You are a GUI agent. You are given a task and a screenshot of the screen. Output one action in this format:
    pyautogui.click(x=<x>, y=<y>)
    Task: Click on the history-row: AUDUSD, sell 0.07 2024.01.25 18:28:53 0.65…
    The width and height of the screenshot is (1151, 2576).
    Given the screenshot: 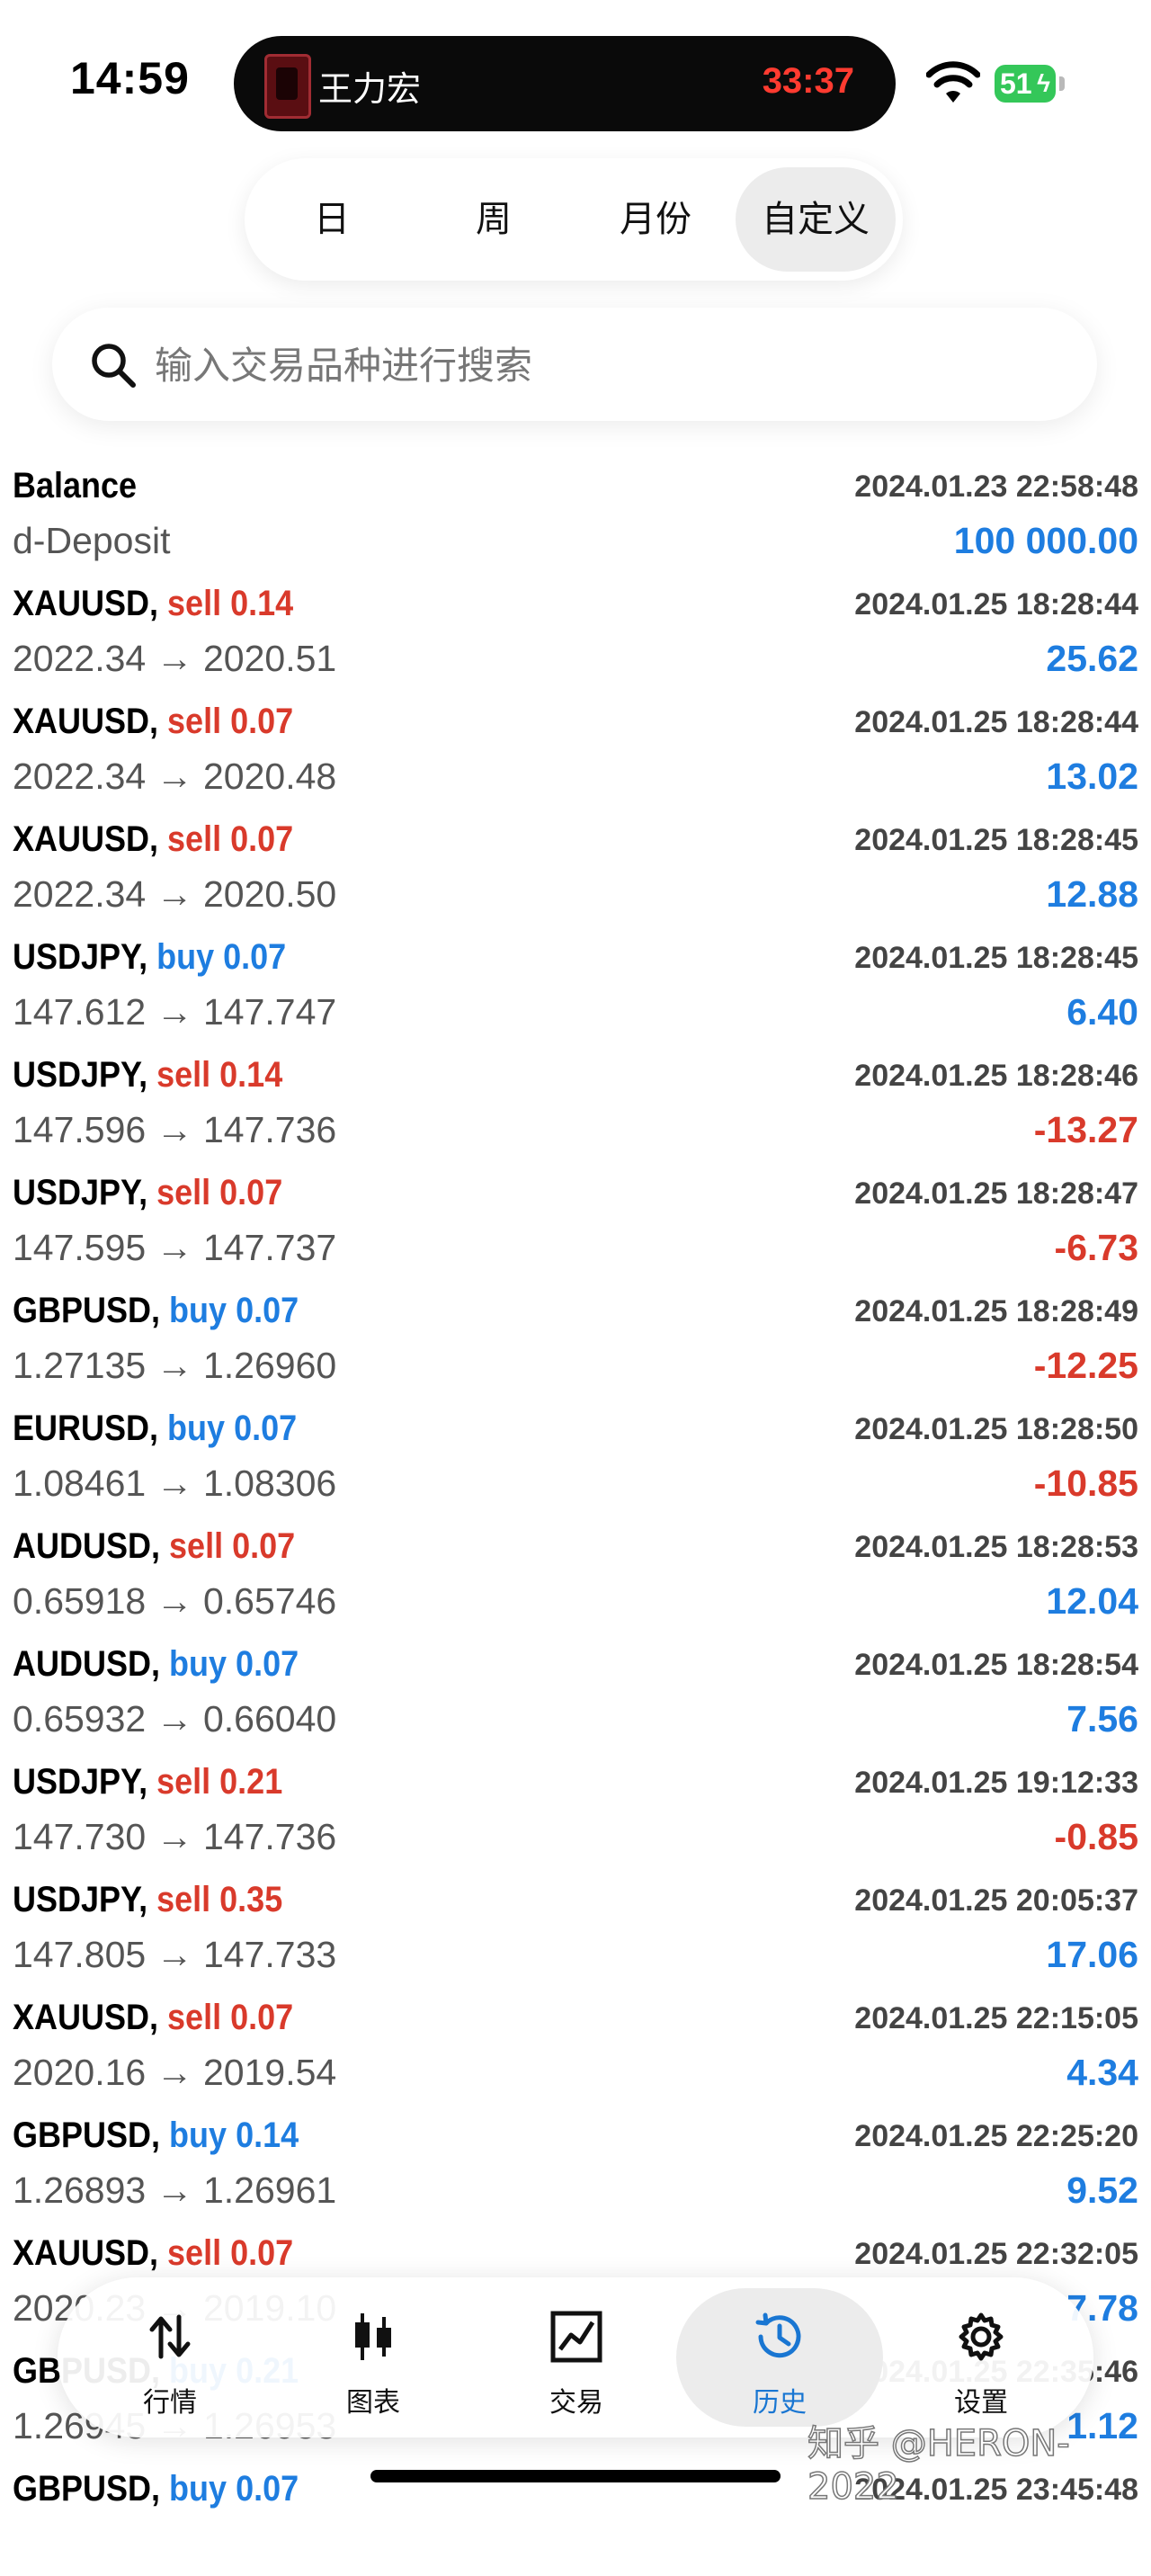 What is the action you would take?
    pyautogui.click(x=575, y=1574)
    